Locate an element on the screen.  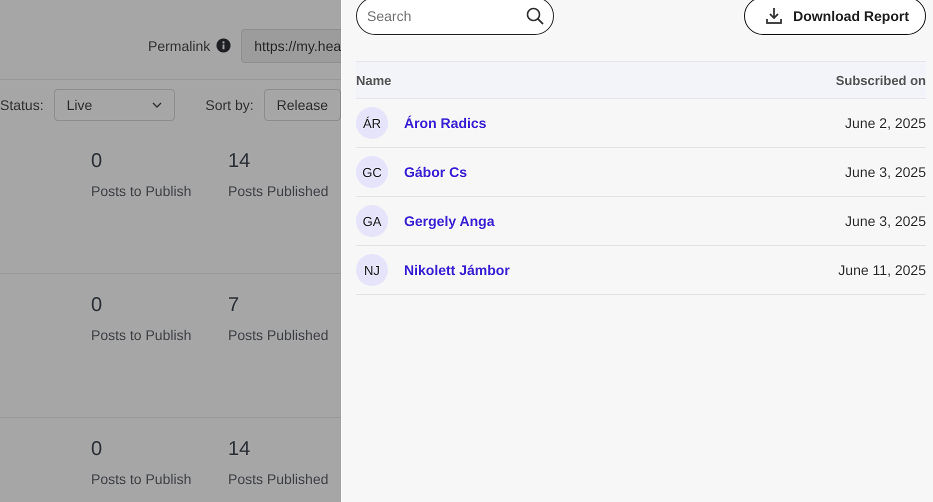
subscriber-link: Gergely Anga is located at coordinates (625, 221).